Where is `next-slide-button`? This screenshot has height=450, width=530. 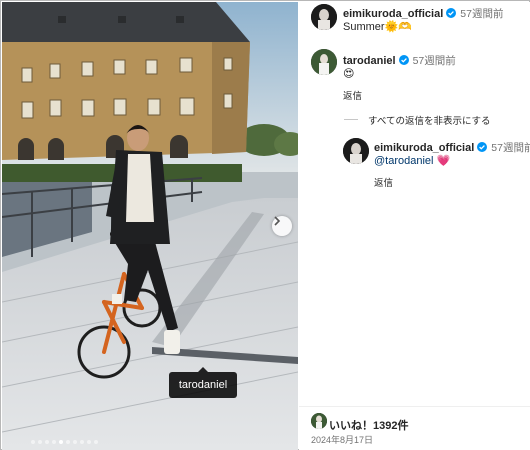
next-slide-button is located at coordinates (282, 226).